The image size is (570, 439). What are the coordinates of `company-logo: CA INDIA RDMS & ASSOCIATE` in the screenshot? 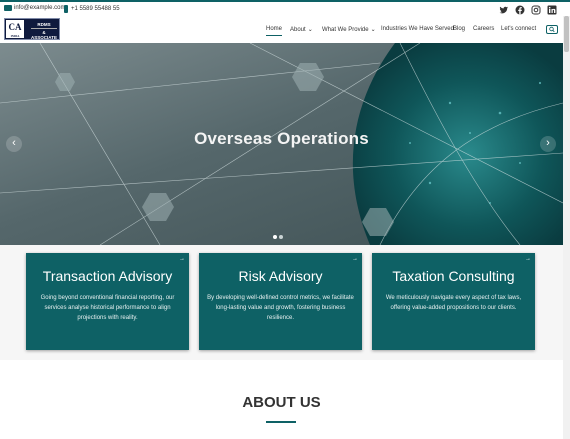 It's located at (32, 29).